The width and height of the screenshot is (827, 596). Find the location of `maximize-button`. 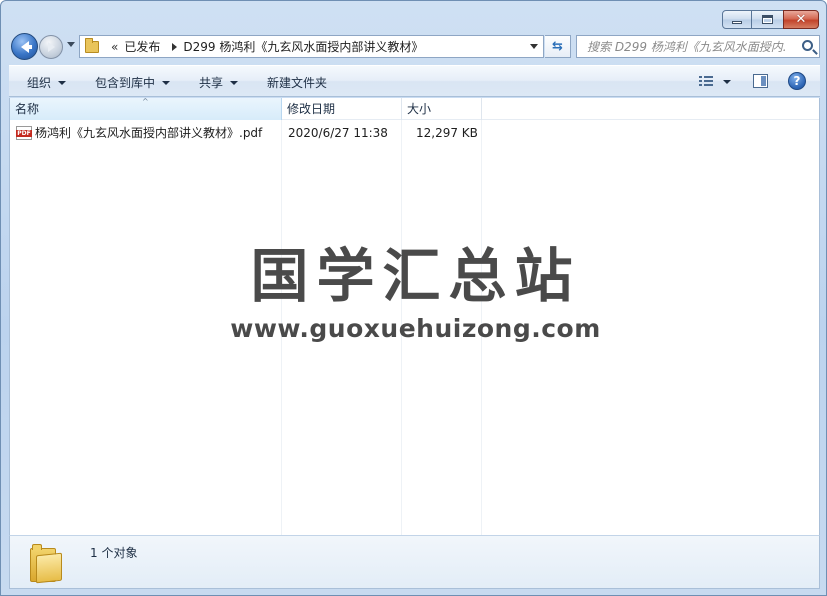

maximize-button is located at coordinates (767, 19).